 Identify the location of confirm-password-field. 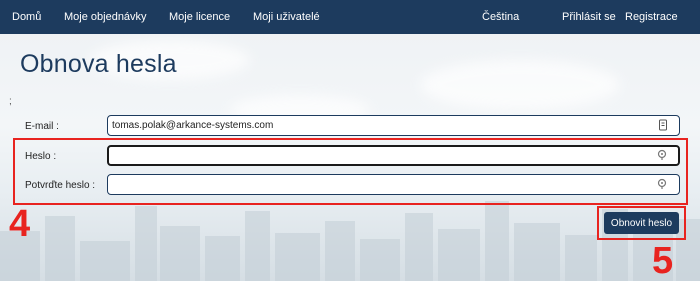
(393, 184).